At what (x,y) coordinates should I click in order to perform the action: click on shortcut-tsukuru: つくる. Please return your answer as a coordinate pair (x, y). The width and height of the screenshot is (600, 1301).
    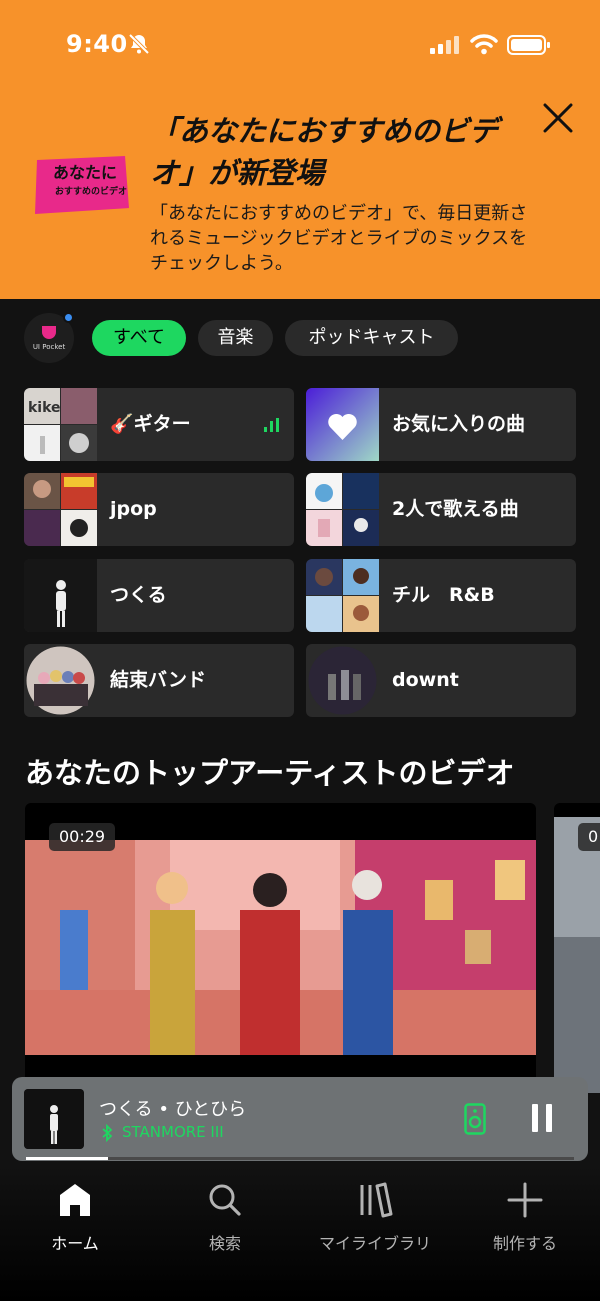
    Looking at the image, I should click on (159, 595).